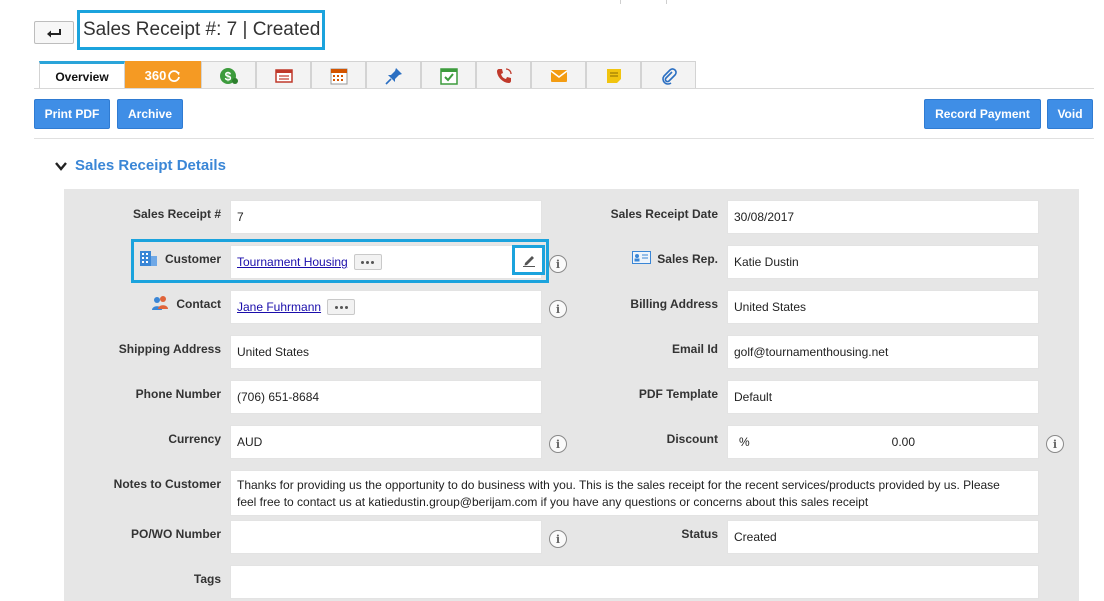 This screenshot has width=1104, height=601. I want to click on tab-pins, so click(393, 75).